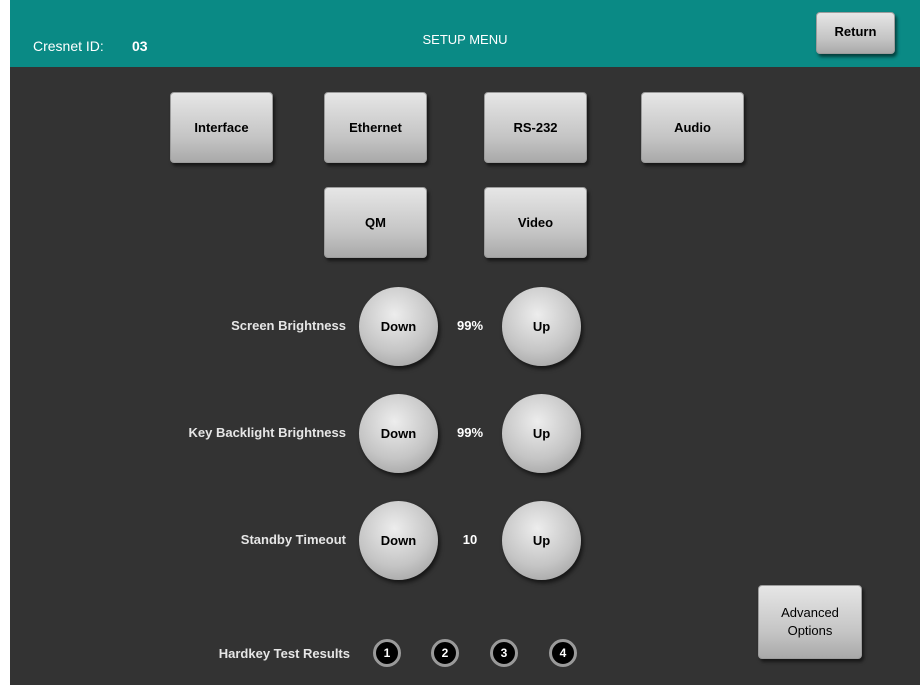  Describe the element at coordinates (535, 127) in the screenshot. I see `rs232-button: RS-232` at that location.